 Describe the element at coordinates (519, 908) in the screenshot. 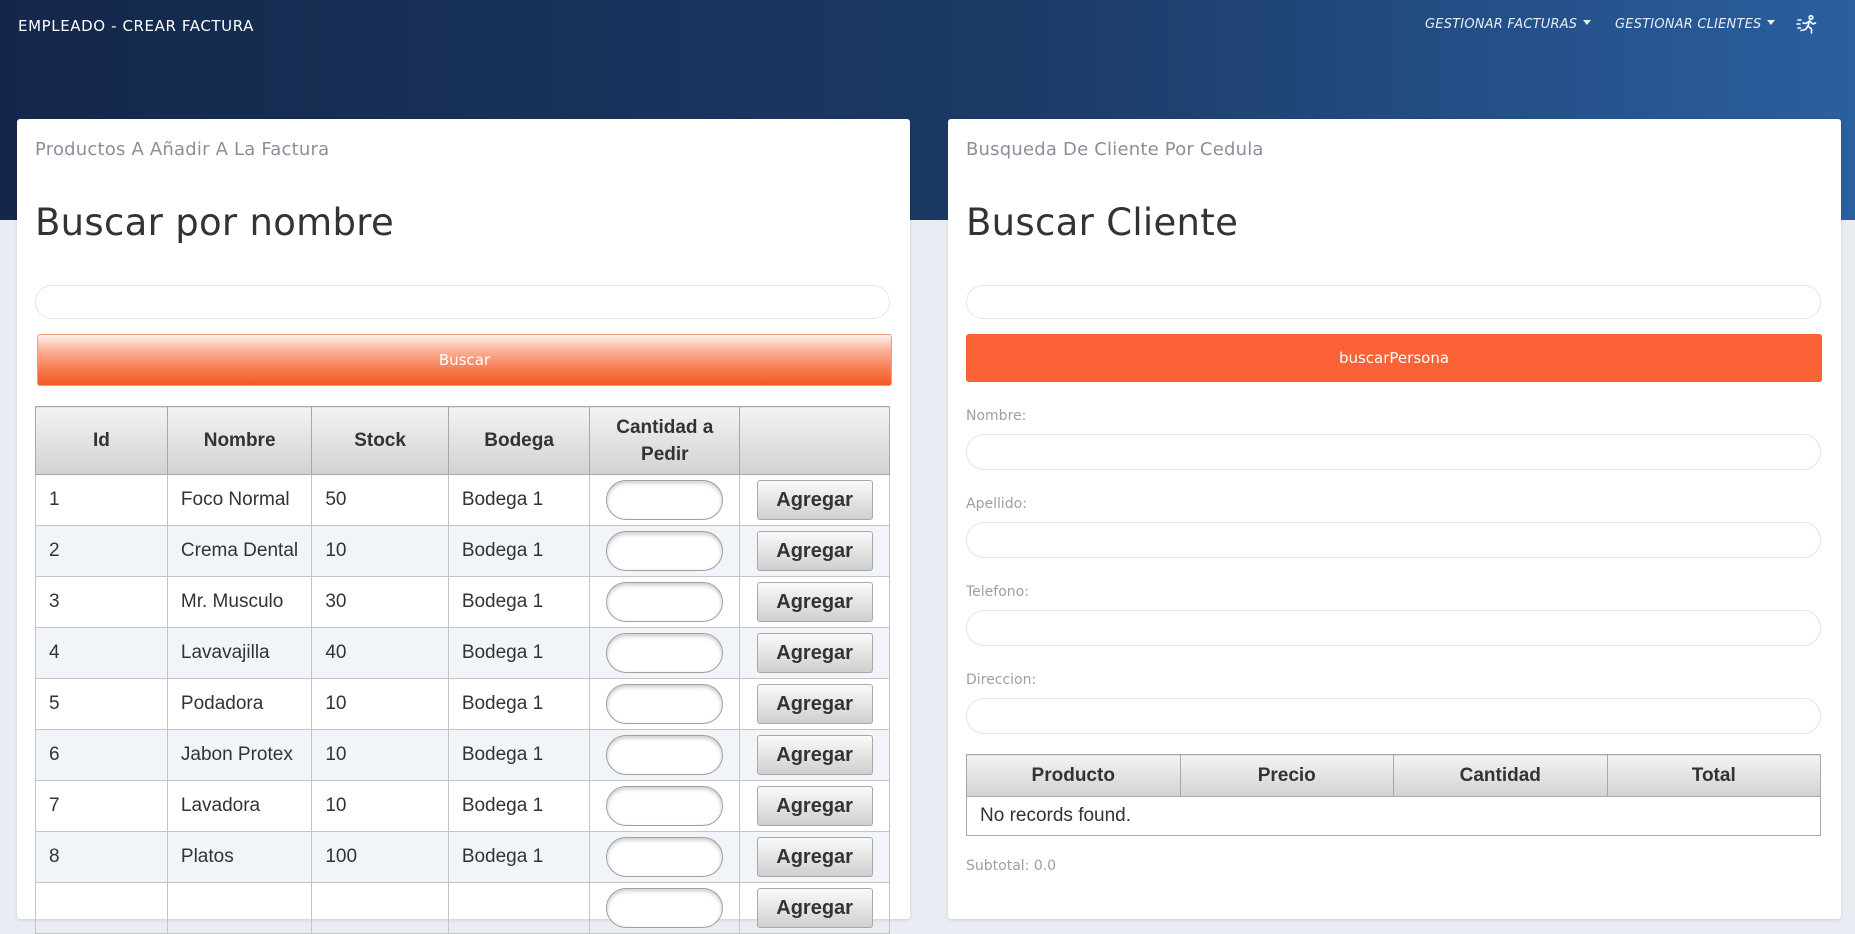

I see `cell-bodega` at that location.